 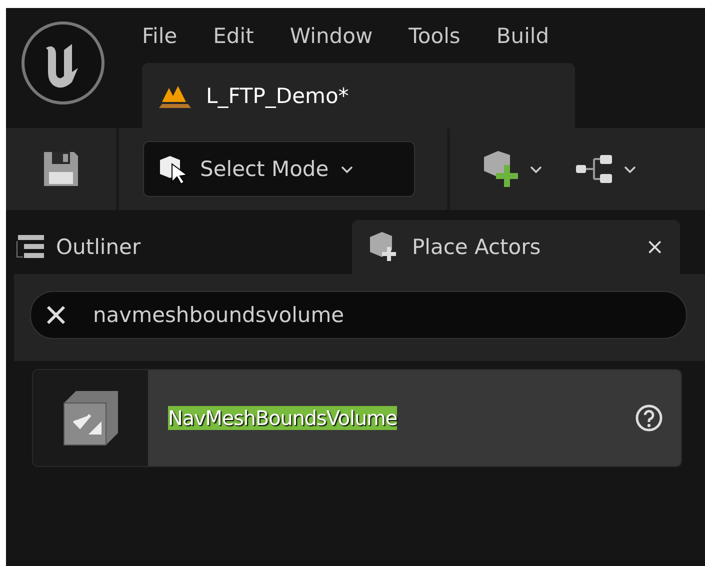 What do you see at coordinates (98, 247) in the screenshot?
I see `tab-label: Outliner` at bounding box center [98, 247].